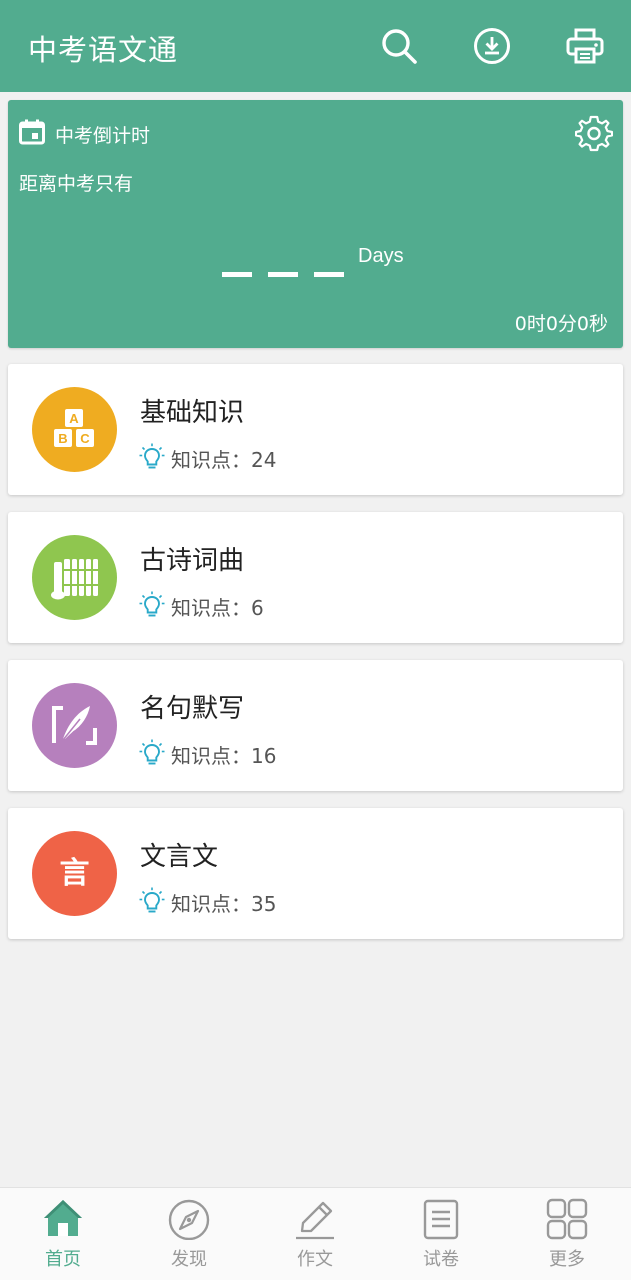 Image resolution: width=631 pixels, height=1280 pixels. I want to click on bamboo-scroll-icon, so click(74, 579).